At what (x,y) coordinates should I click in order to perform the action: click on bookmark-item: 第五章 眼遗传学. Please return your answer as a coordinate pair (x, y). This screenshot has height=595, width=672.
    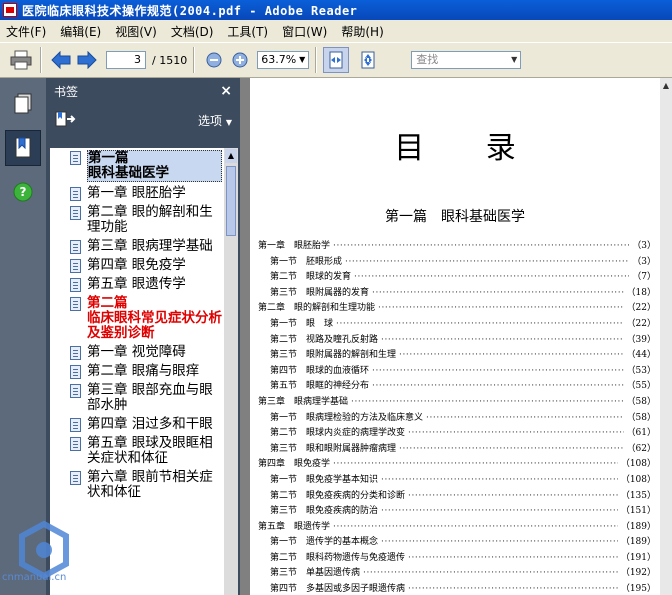
    Looking at the image, I should click on (137, 284).